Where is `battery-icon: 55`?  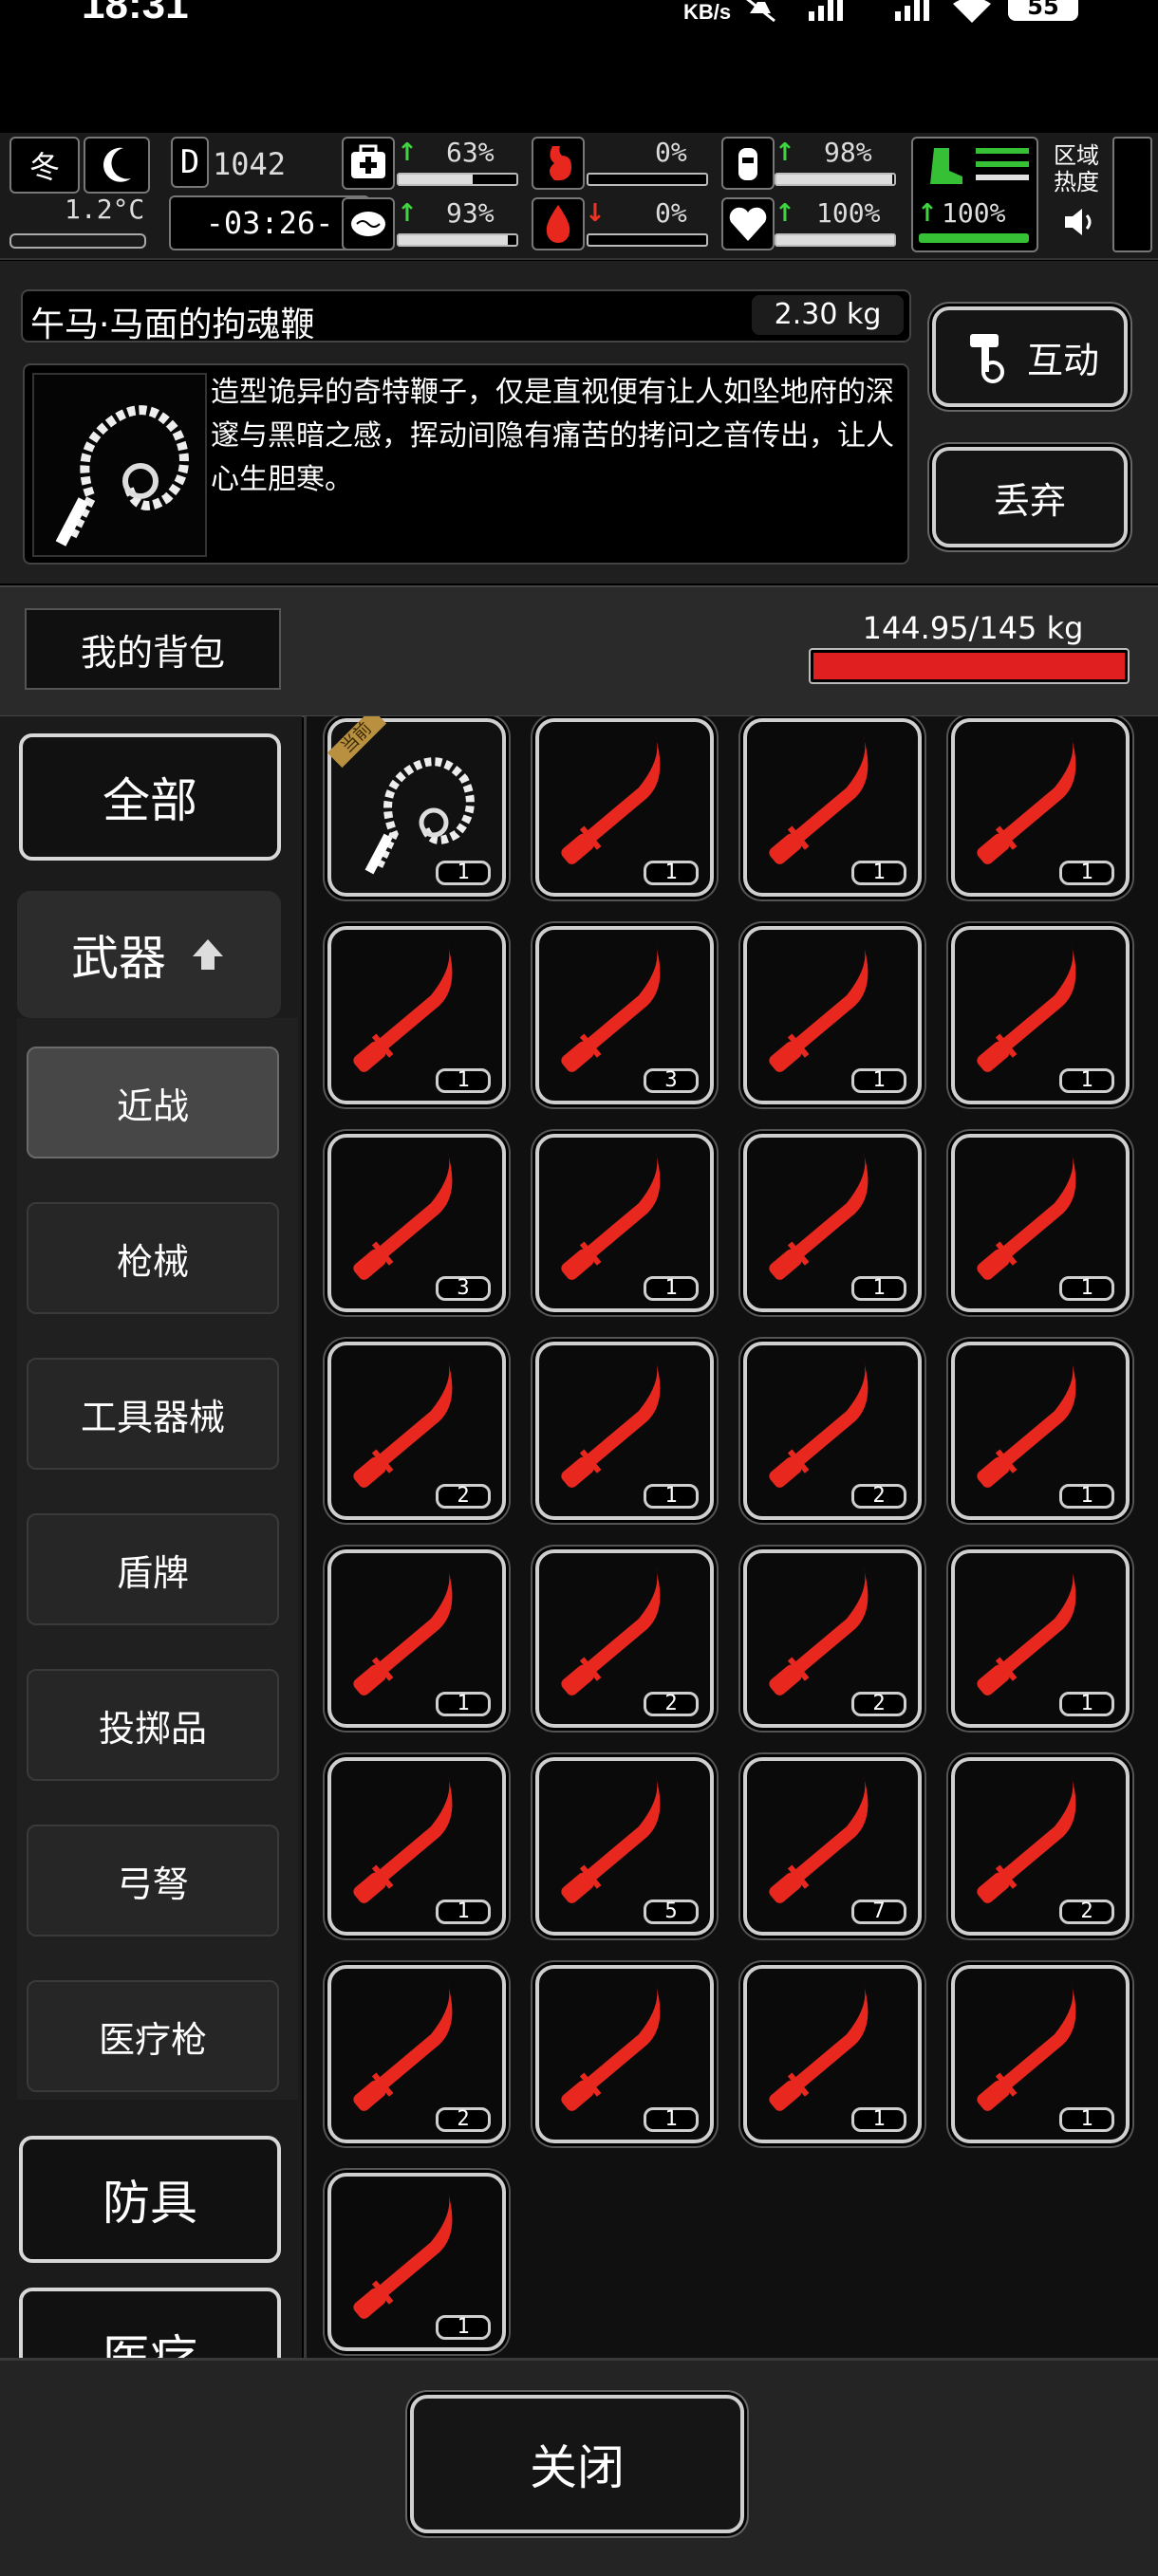 battery-icon: 55 is located at coordinates (1043, 10).